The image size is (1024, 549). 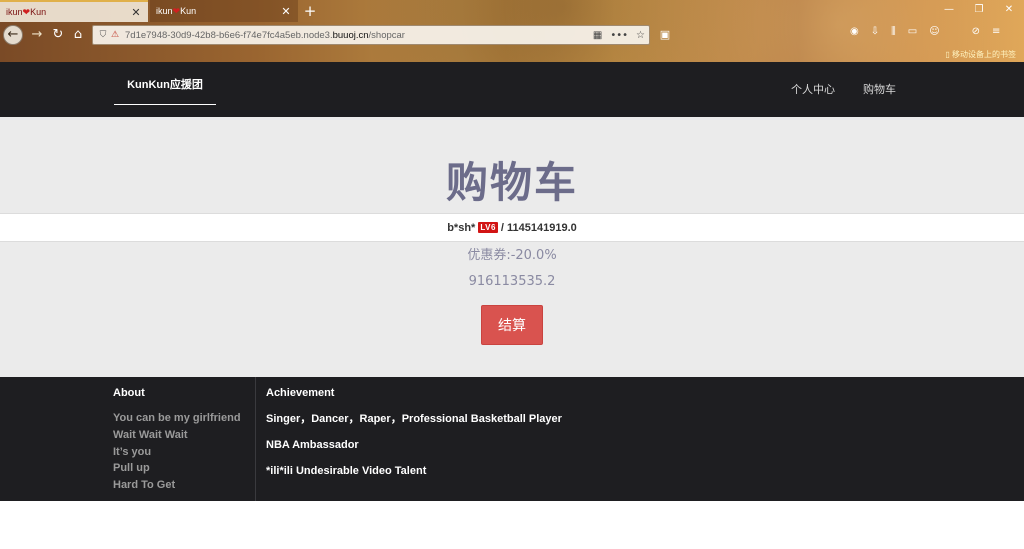 What do you see at coordinates (512, 325) in the screenshot?
I see `checkout-button: 结算` at bounding box center [512, 325].